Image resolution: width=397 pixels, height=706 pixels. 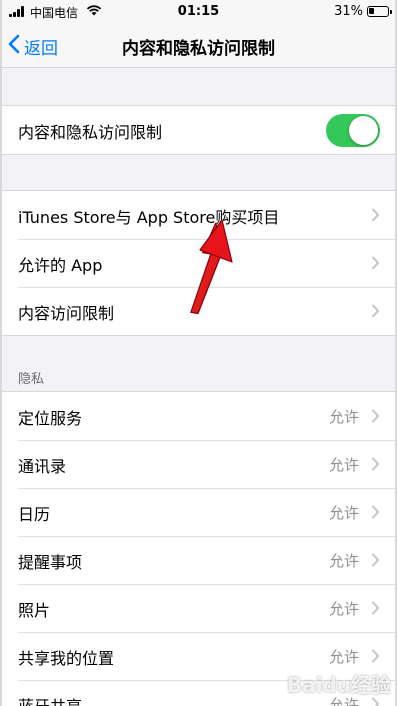 I want to click on restrictions-toggle-switch, so click(x=353, y=130).